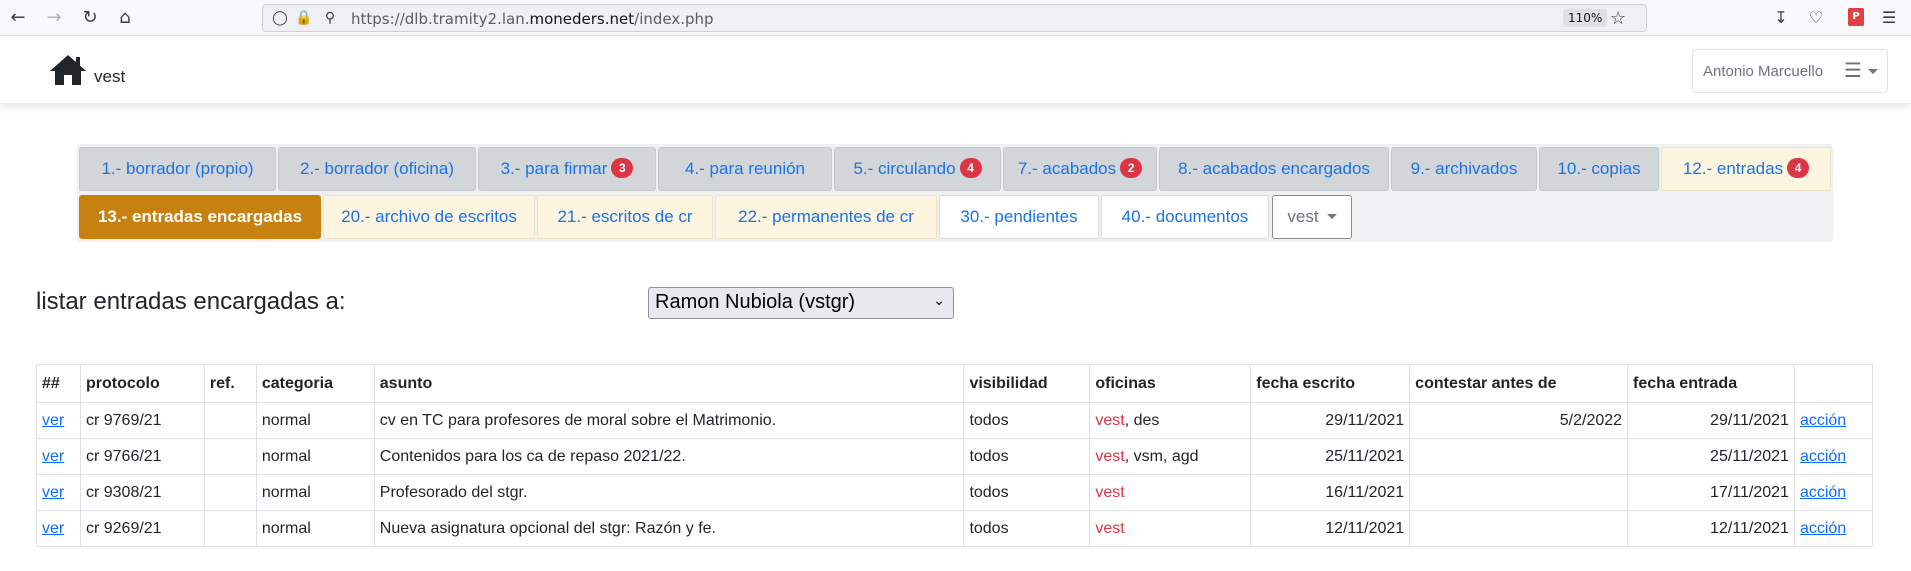 The image size is (1911, 571). I want to click on cell-protocolo: cr 9308/21, so click(142, 492).